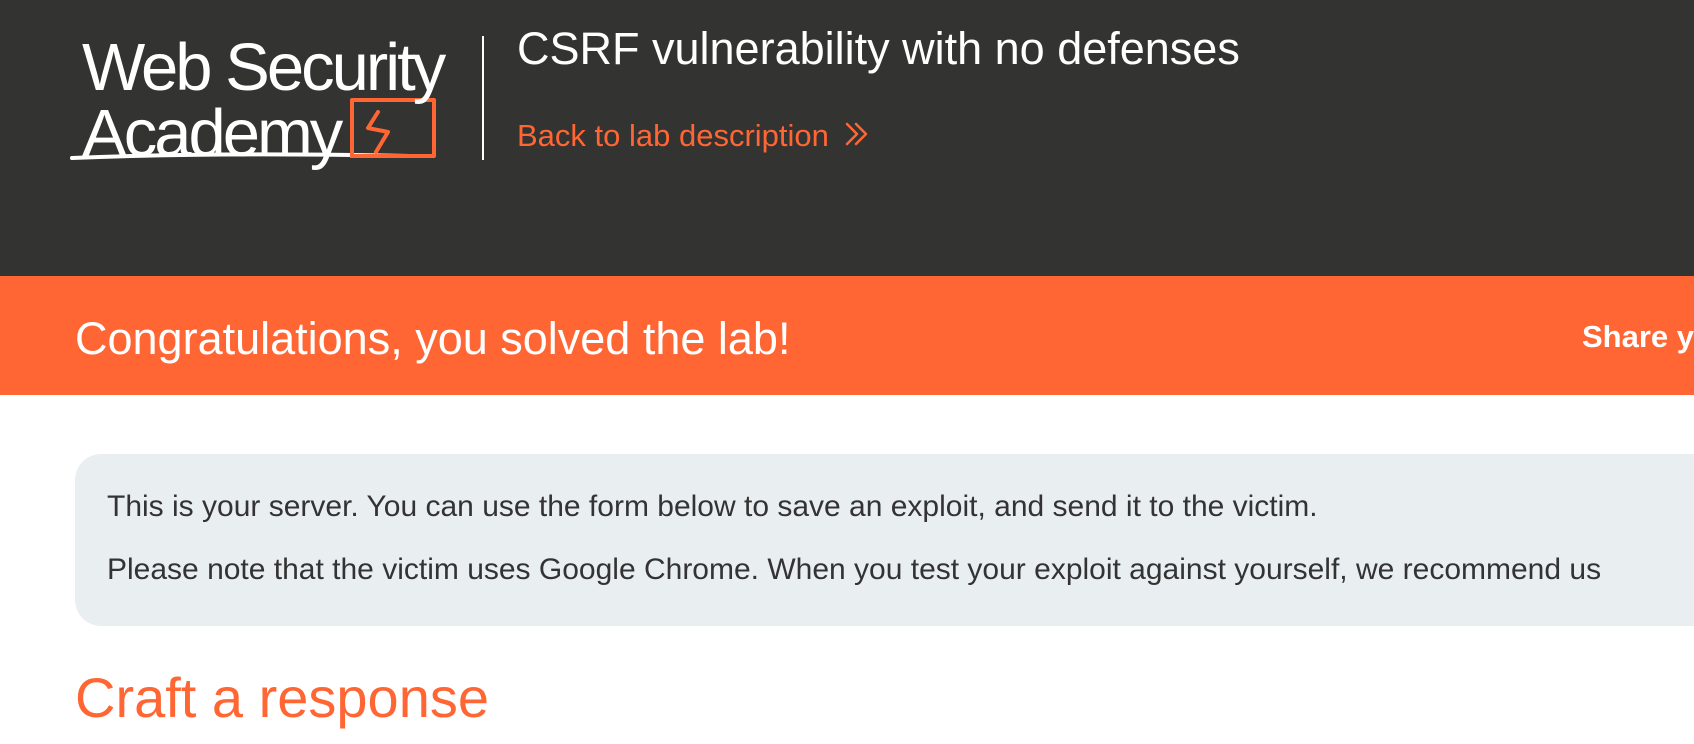 This screenshot has height=744, width=1694. I want to click on lab-title: CSRF vulnerability with no defenses, so click(878, 48).